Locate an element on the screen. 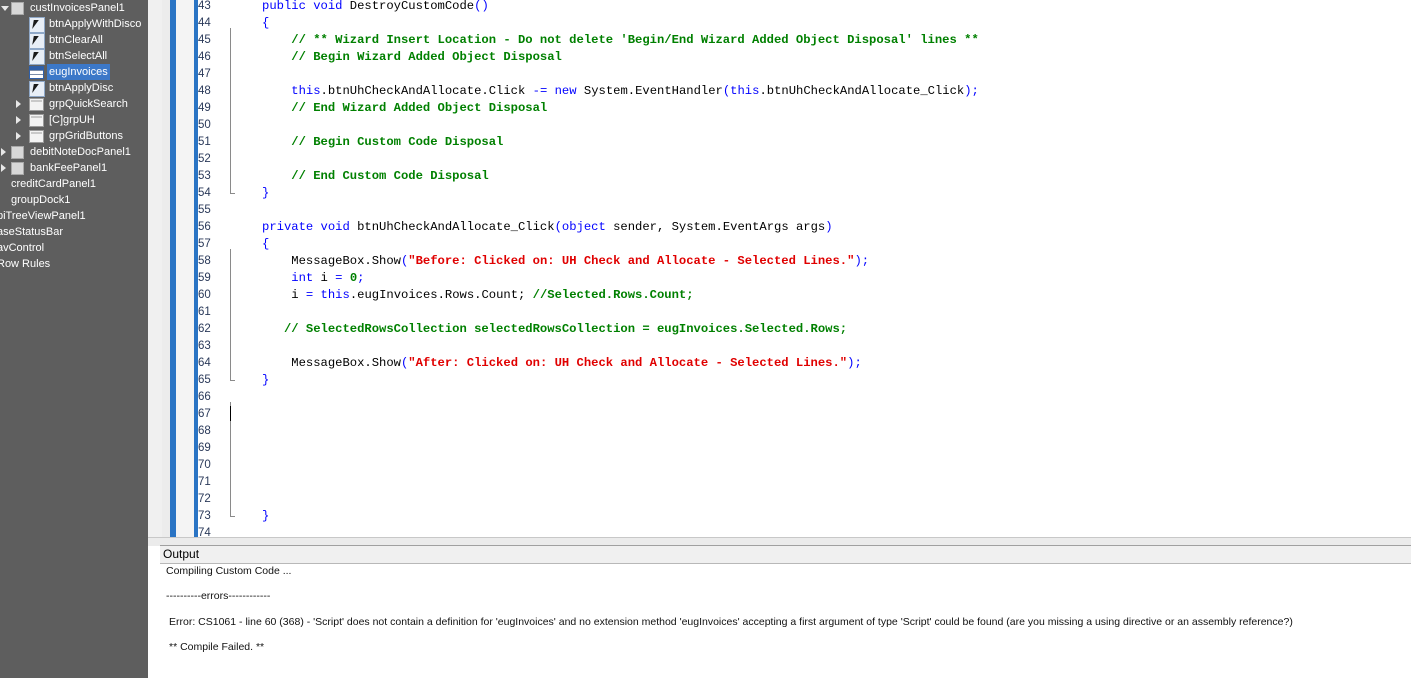  tree-item: bankFeePanel1 is located at coordinates (74, 168).